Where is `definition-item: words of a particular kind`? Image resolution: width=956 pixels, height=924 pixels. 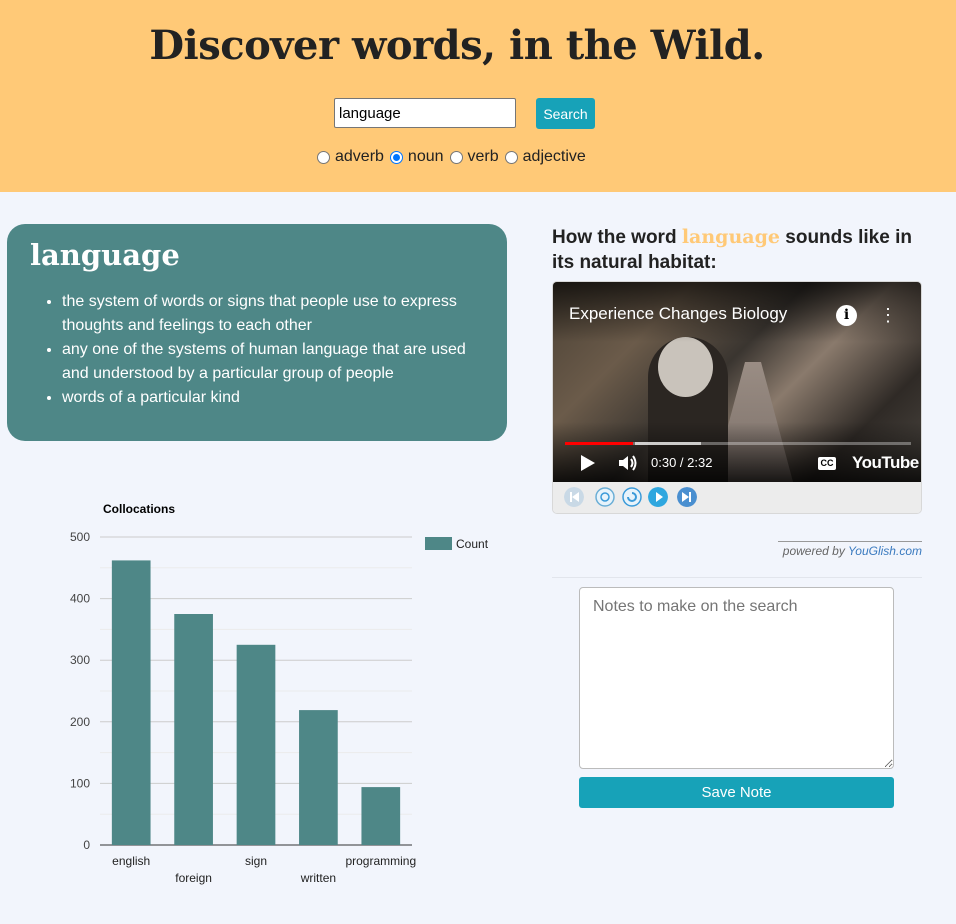
definition-item: words of a particular kind is located at coordinates (267, 398).